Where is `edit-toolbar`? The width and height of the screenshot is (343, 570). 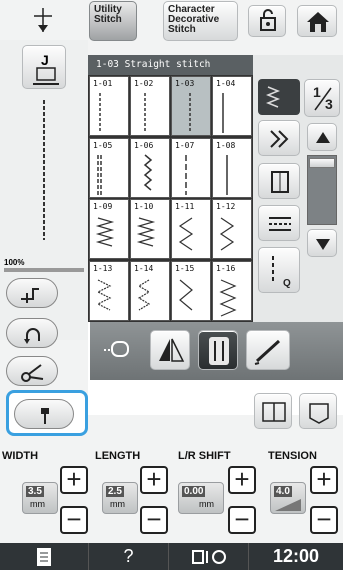
edit-toolbar is located at coordinates (216, 351).